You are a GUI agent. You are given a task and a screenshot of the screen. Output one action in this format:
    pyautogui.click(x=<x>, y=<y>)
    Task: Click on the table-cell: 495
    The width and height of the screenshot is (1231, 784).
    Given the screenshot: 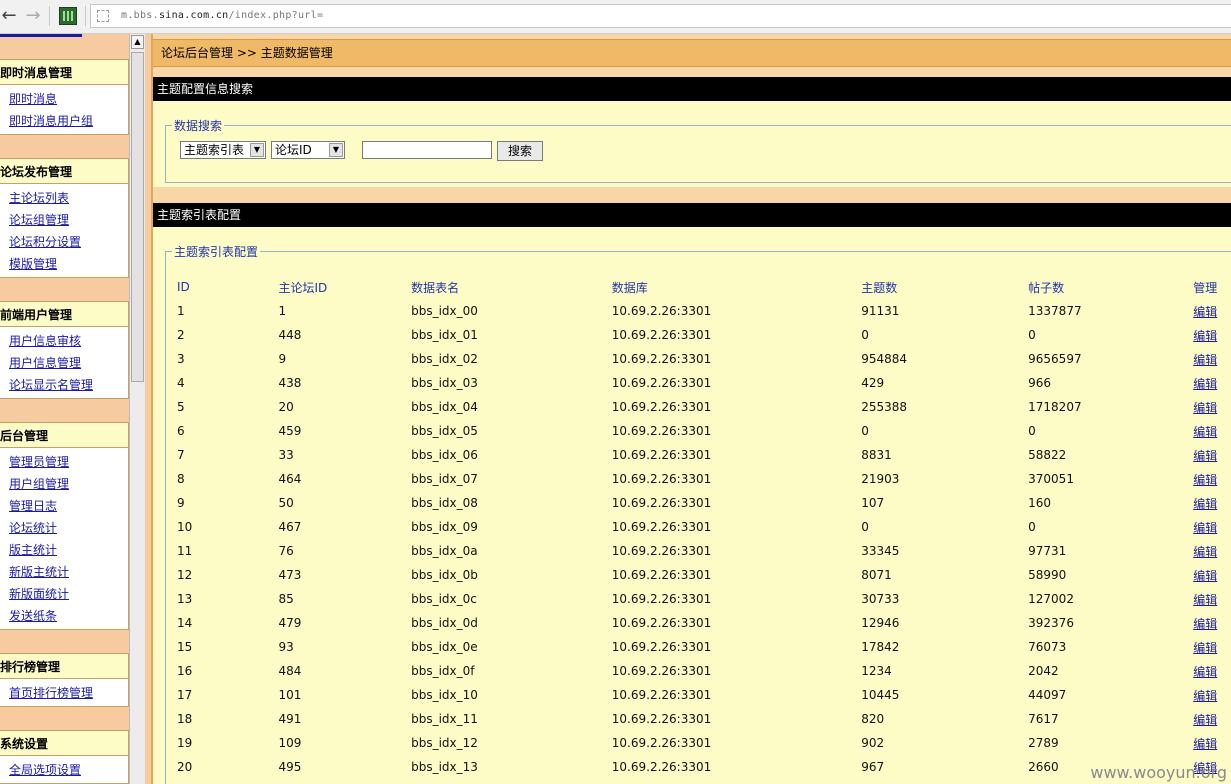 What is the action you would take?
    pyautogui.click(x=290, y=767)
    